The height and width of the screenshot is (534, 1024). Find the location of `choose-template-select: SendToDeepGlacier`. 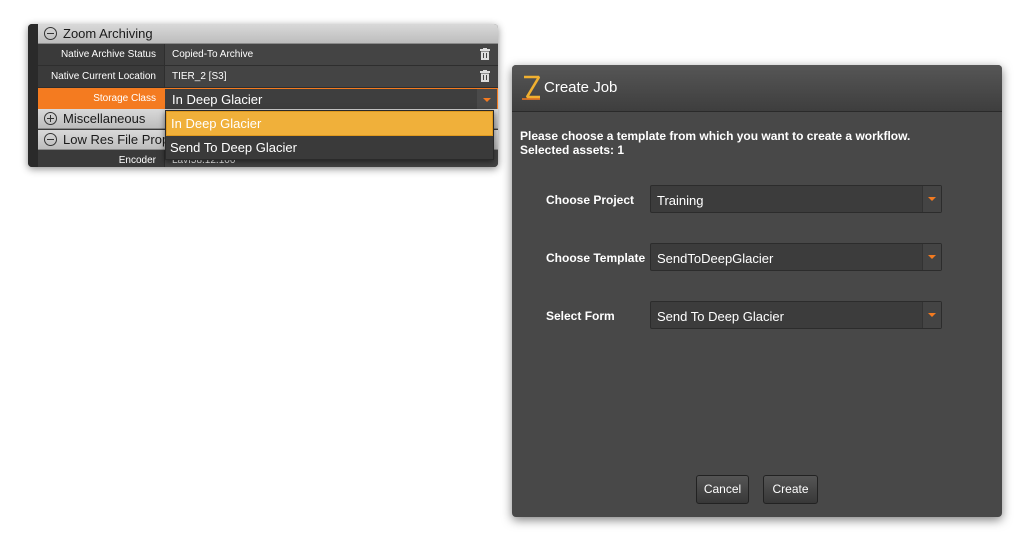

choose-template-select: SendToDeepGlacier is located at coordinates (796, 257).